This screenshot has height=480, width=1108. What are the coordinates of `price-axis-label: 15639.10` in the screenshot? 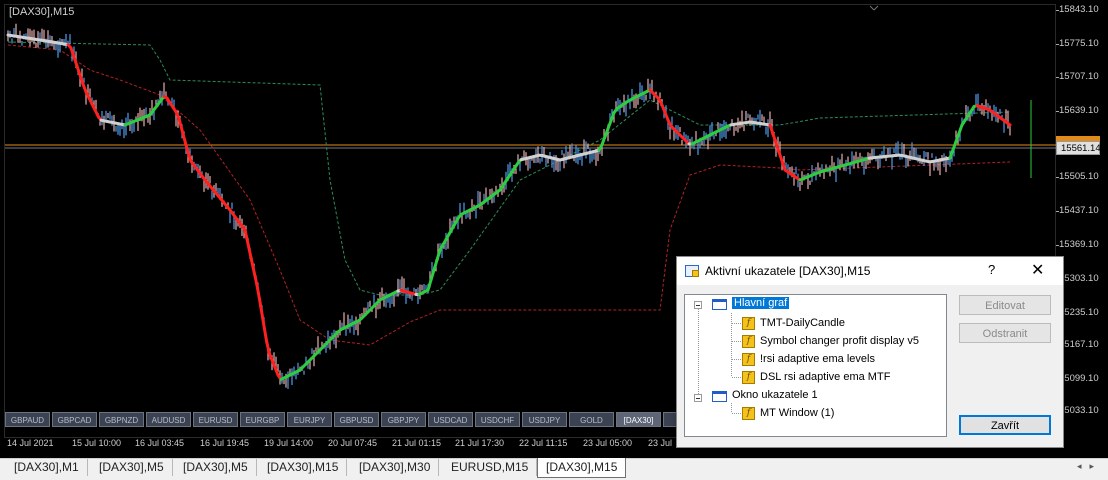 It's located at (1079, 110).